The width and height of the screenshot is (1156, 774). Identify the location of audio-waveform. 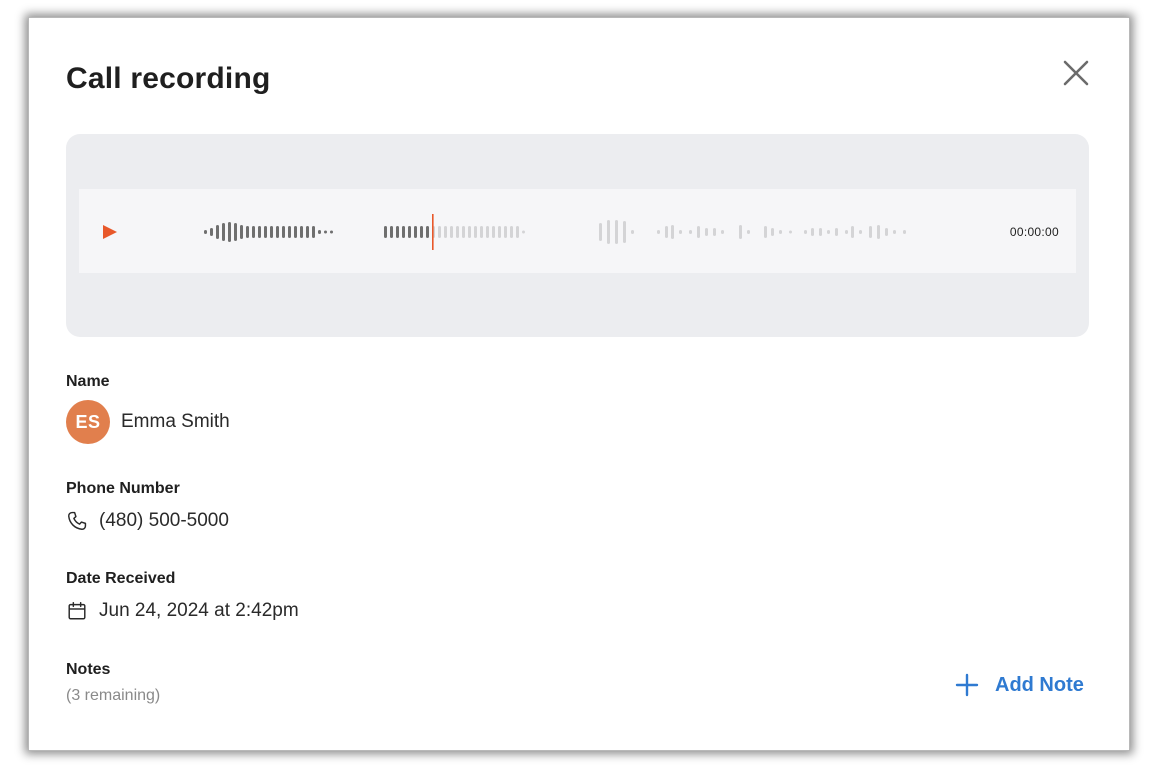
(559, 232).